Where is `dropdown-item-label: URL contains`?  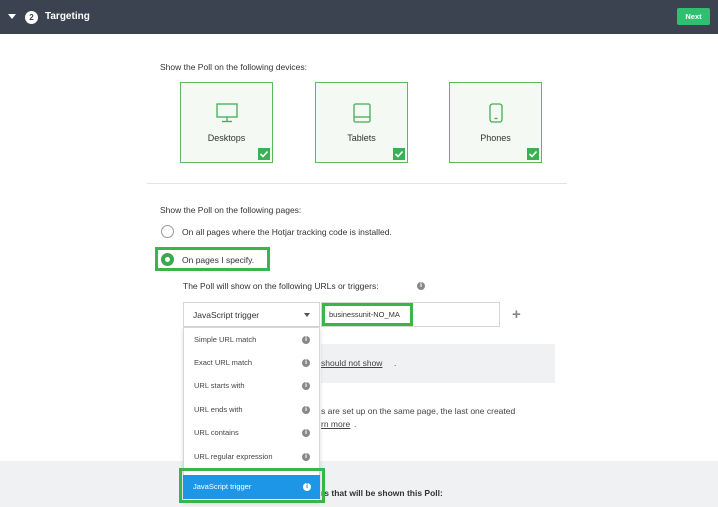
dropdown-item-label: URL contains is located at coordinates (216, 432).